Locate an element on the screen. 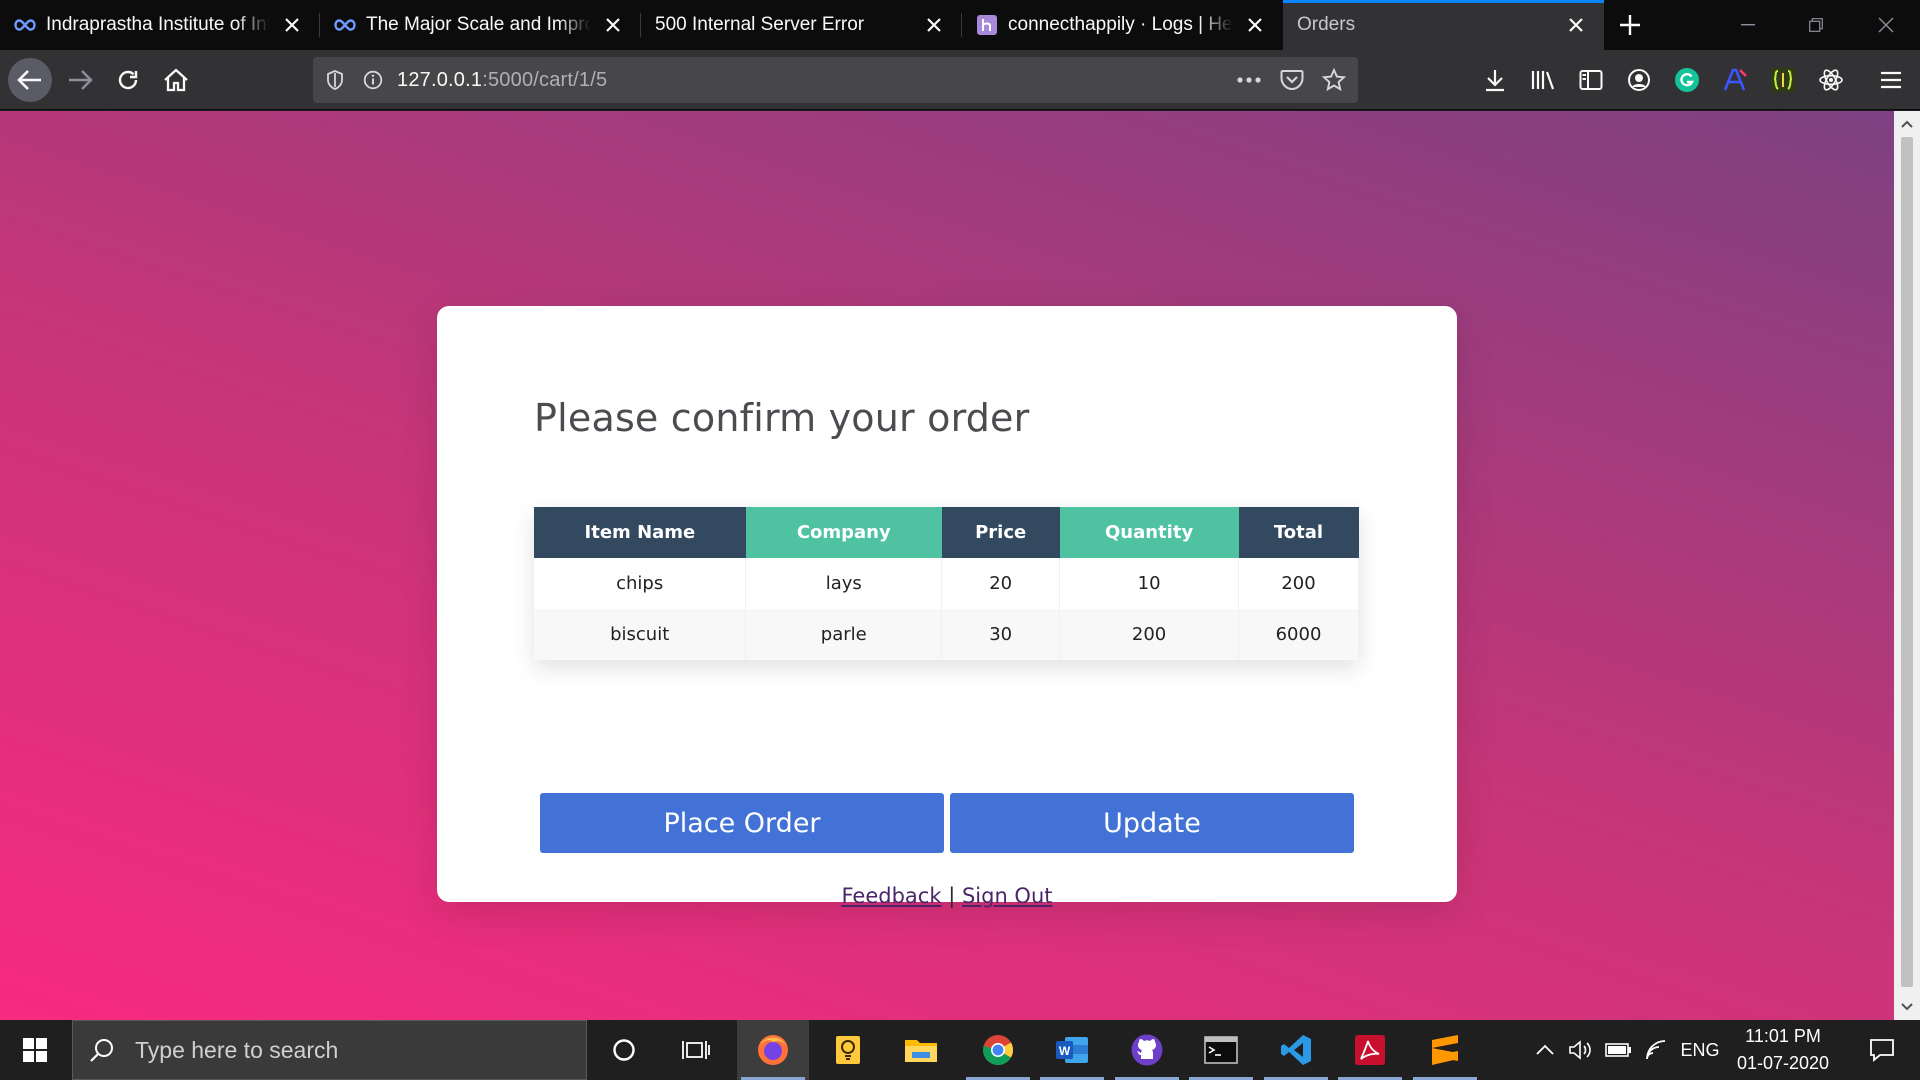 The width and height of the screenshot is (1920, 1080). terminal-icon is located at coordinates (1221, 1050).